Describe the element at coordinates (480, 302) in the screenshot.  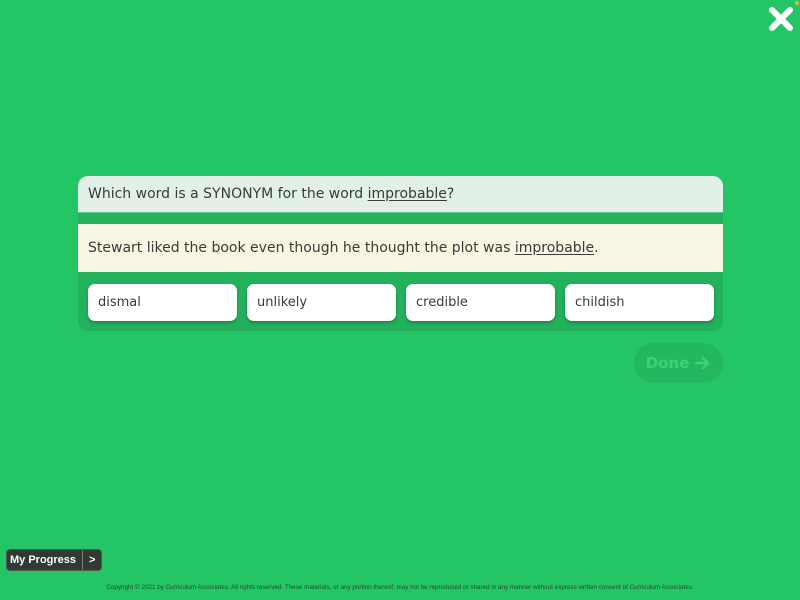
I see `answer-choice-credible: credible` at that location.